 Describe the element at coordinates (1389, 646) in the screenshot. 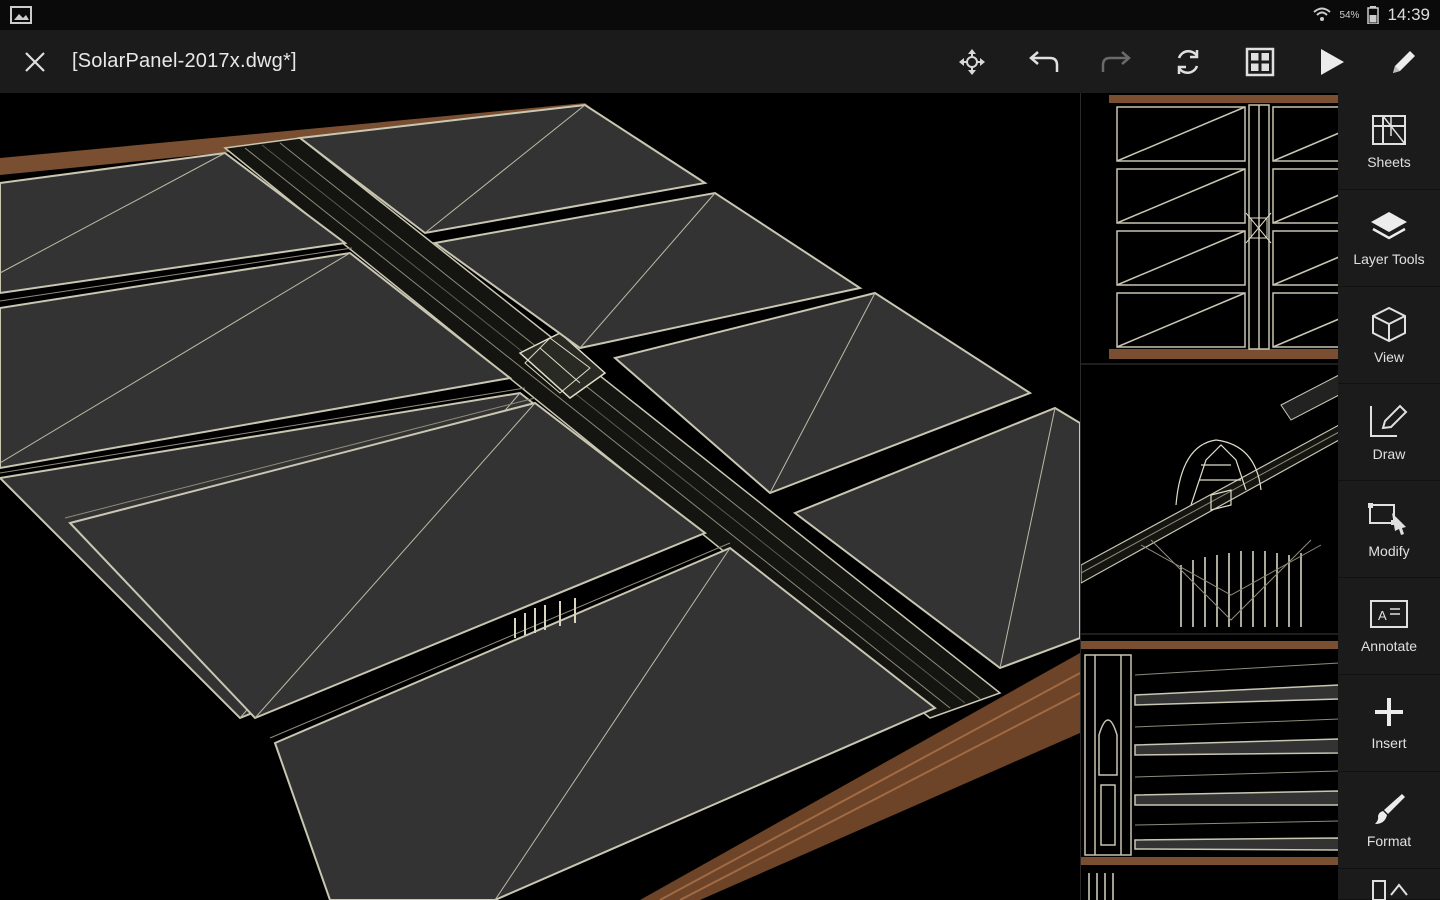

I see `sidebar-item-label: Annotate` at that location.